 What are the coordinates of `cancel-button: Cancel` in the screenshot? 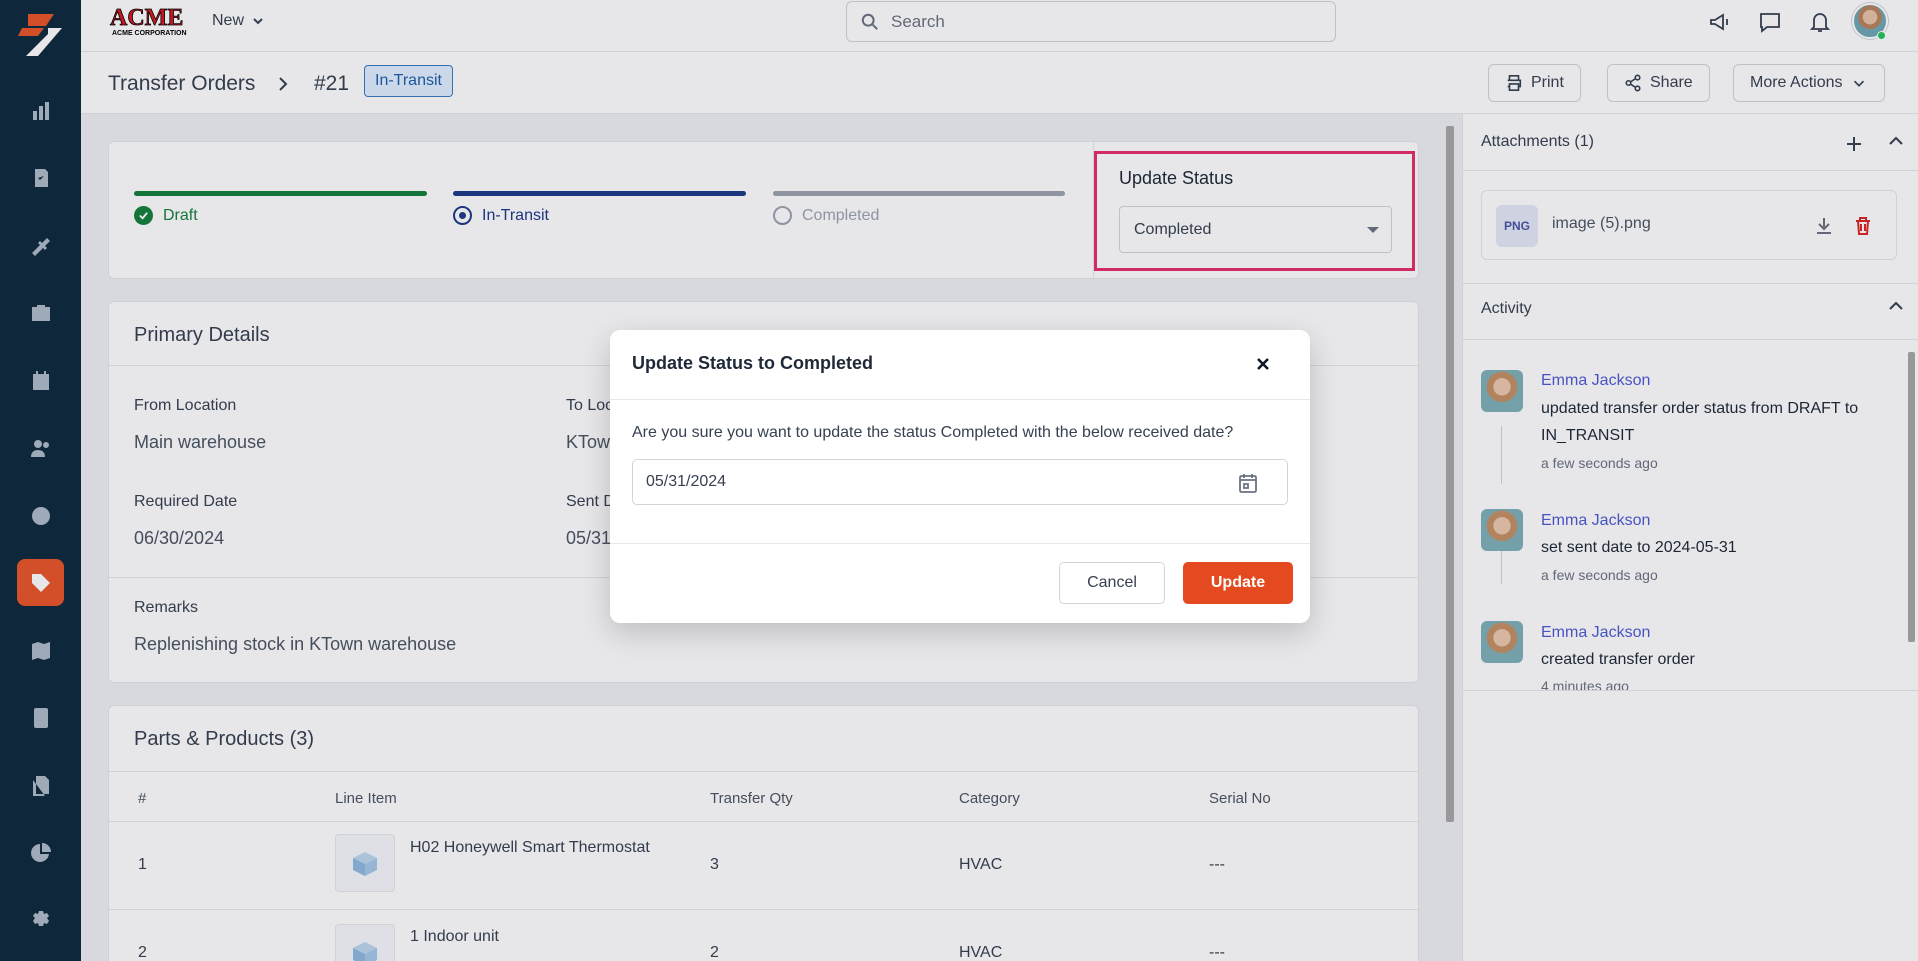 It's located at (1112, 583).